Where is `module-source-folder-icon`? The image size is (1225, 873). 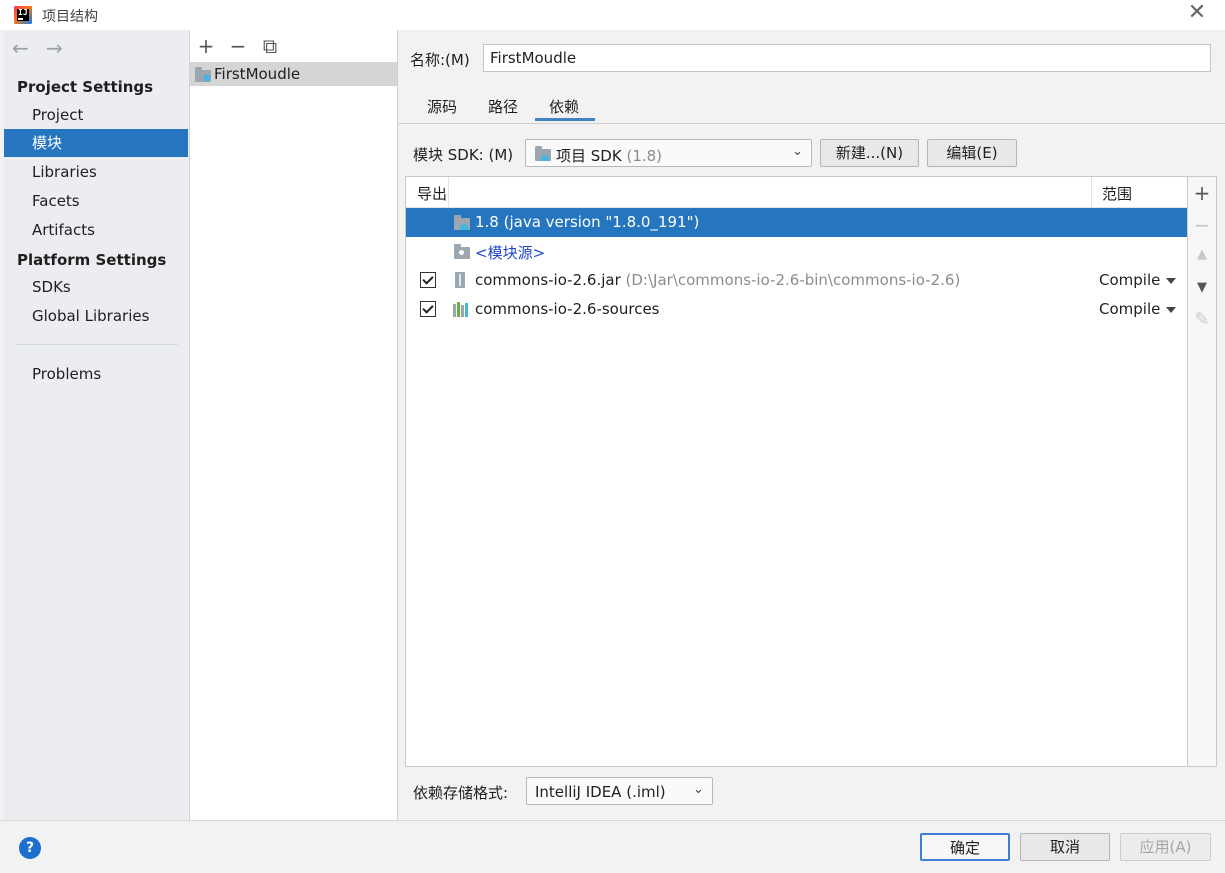 module-source-folder-icon is located at coordinates (462, 251).